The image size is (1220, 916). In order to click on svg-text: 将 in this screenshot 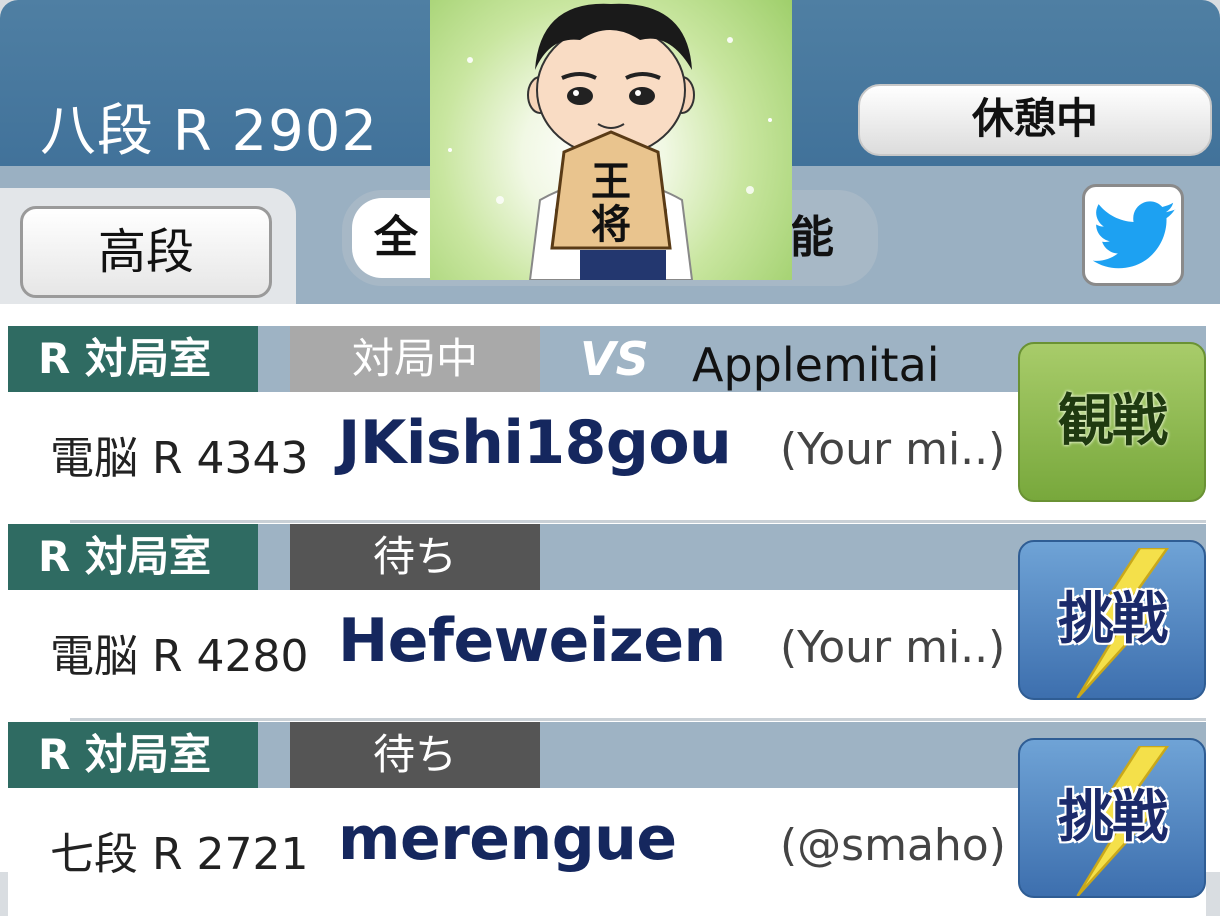, I will do `click(611, 225)`.